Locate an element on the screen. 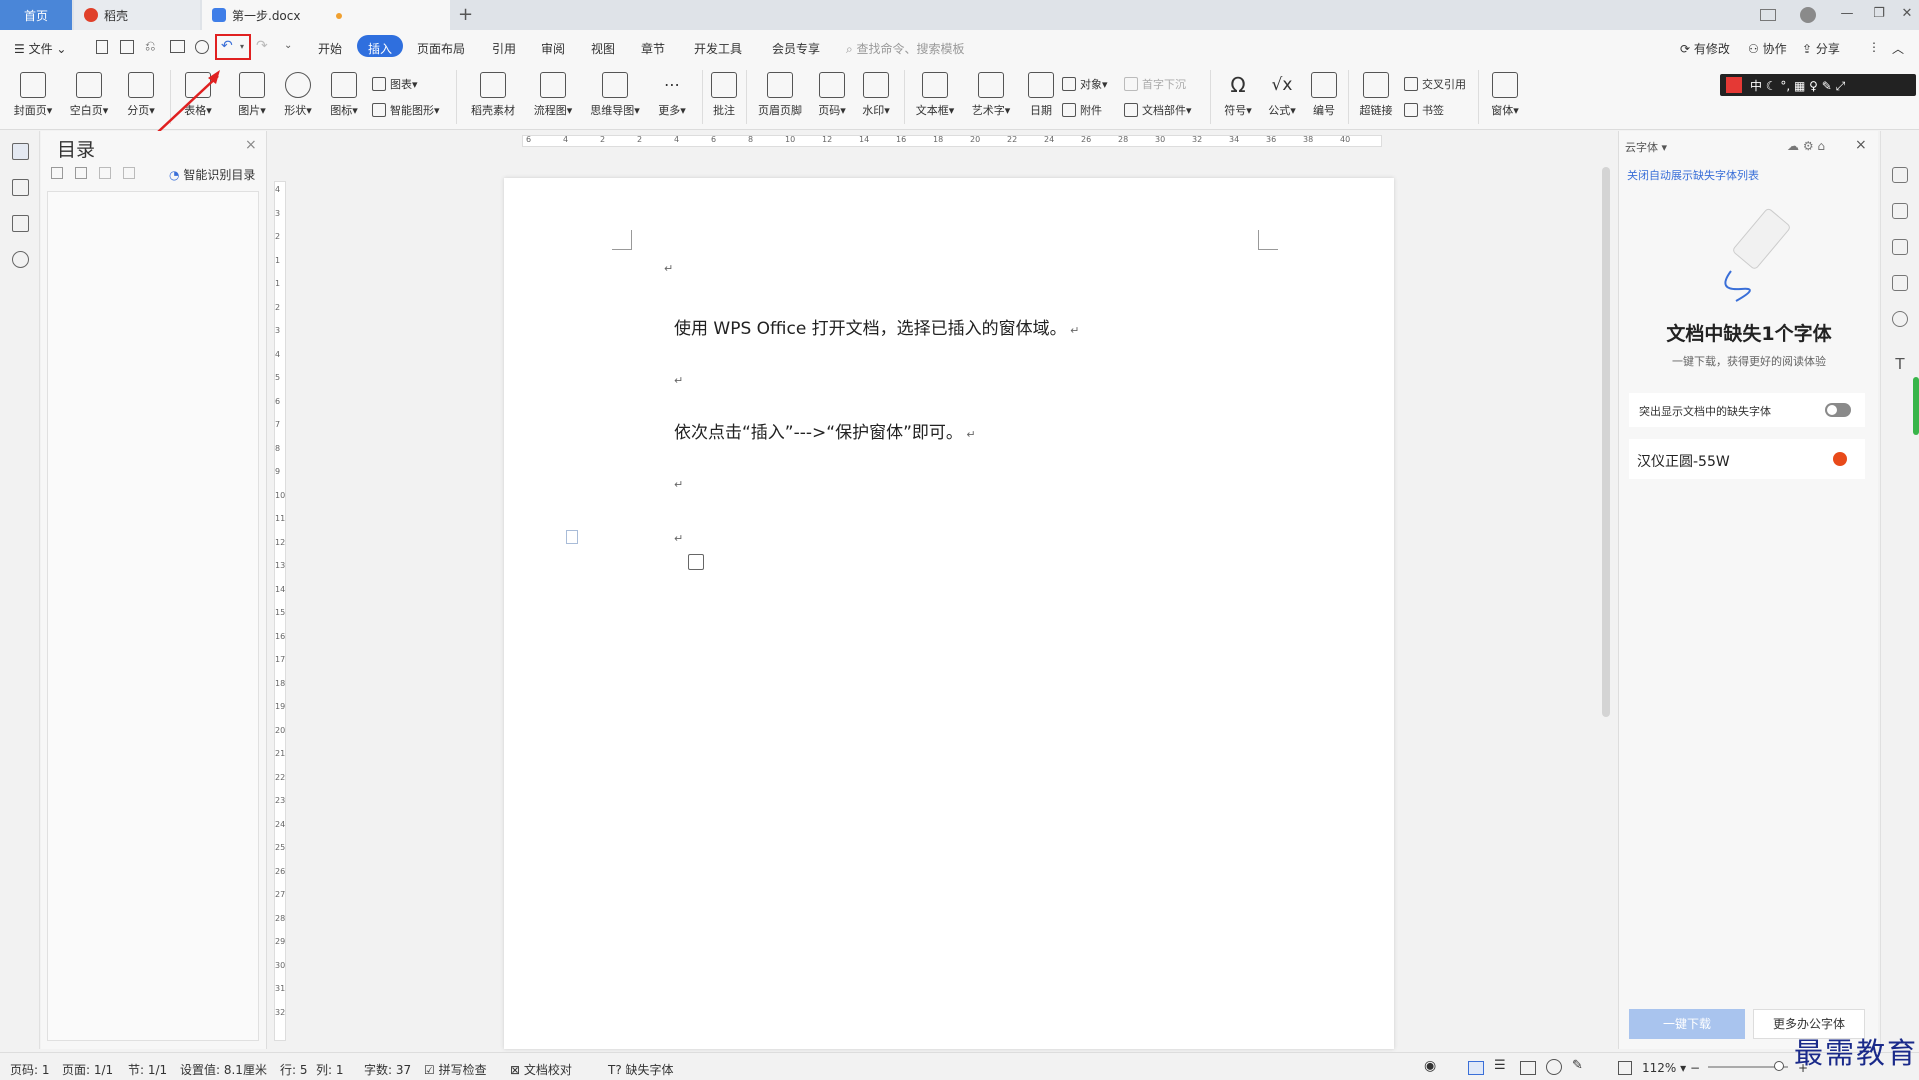  watermark-button: 水印▾ is located at coordinates (876, 95).